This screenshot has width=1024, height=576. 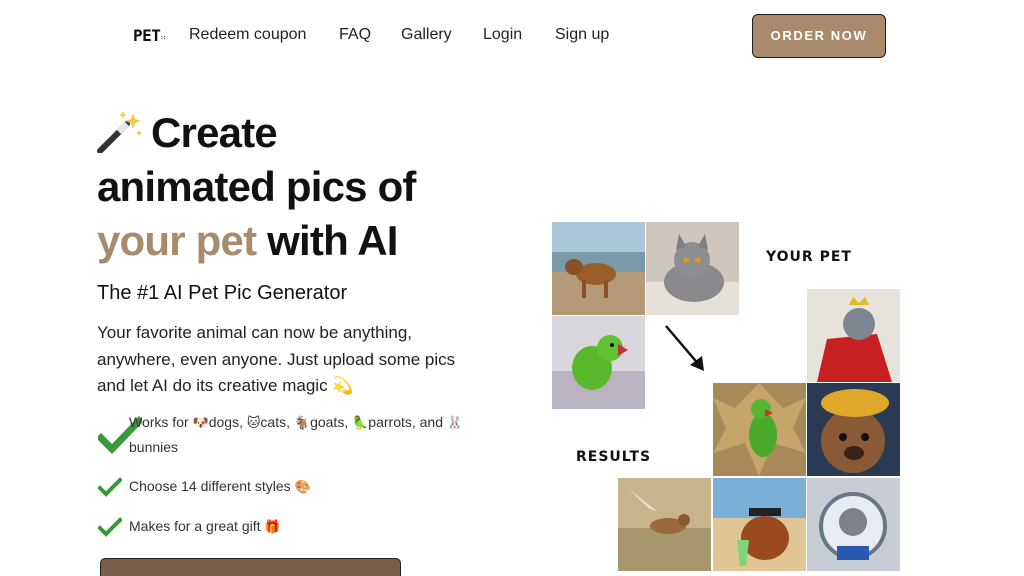 What do you see at coordinates (759, 524) in the screenshot?
I see `result-dog-beach-drink` at bounding box center [759, 524].